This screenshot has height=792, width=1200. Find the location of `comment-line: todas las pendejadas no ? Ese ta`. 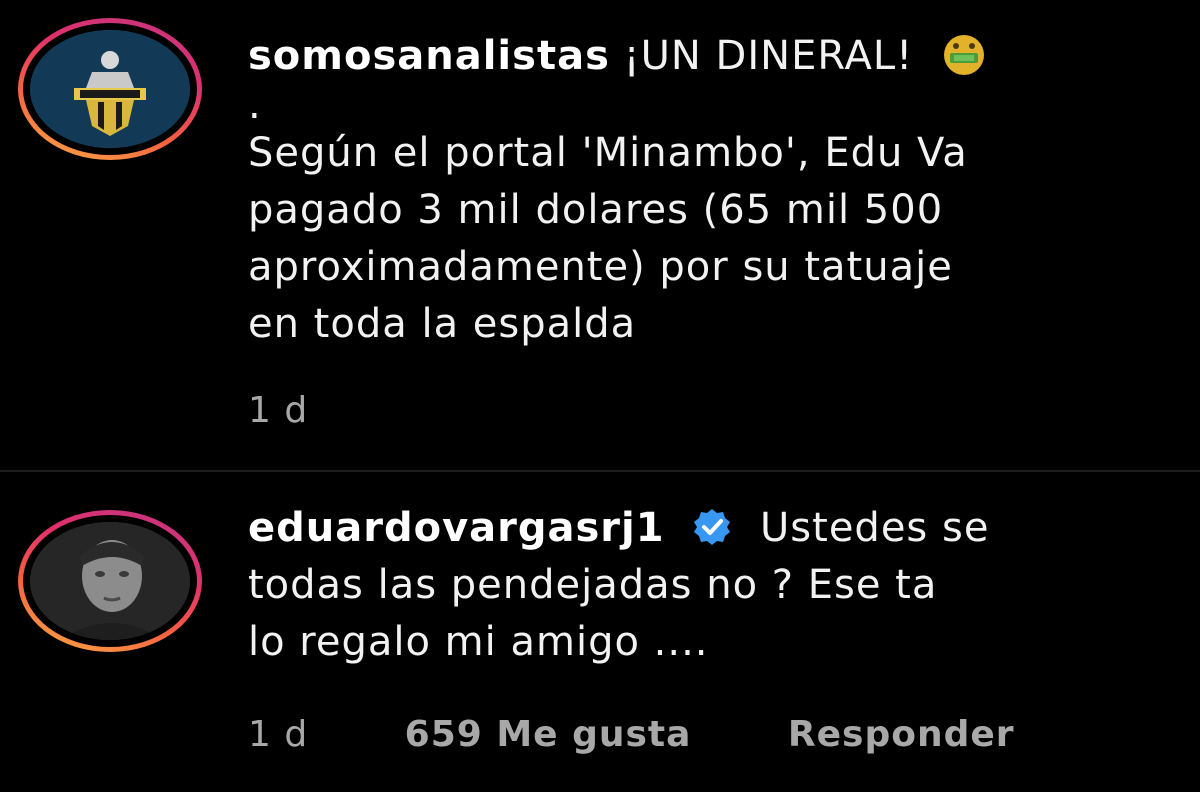

comment-line: todas las pendejadas no ? Ese ta is located at coordinates (593, 585).